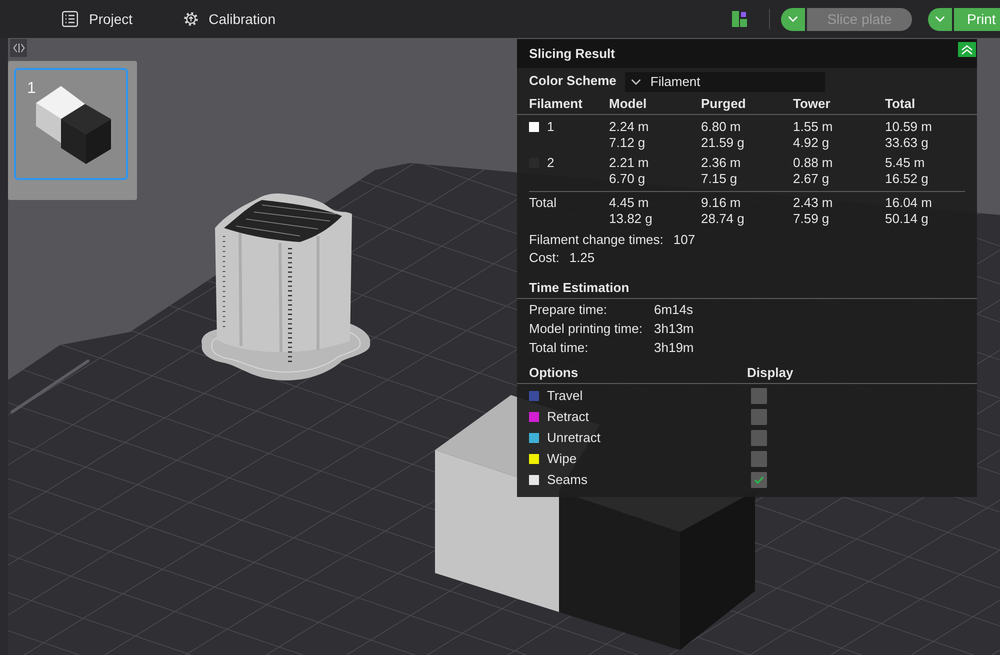 This screenshot has width=1000, height=655. Describe the element at coordinates (555, 103) in the screenshot. I see `column-header: Filament` at that location.